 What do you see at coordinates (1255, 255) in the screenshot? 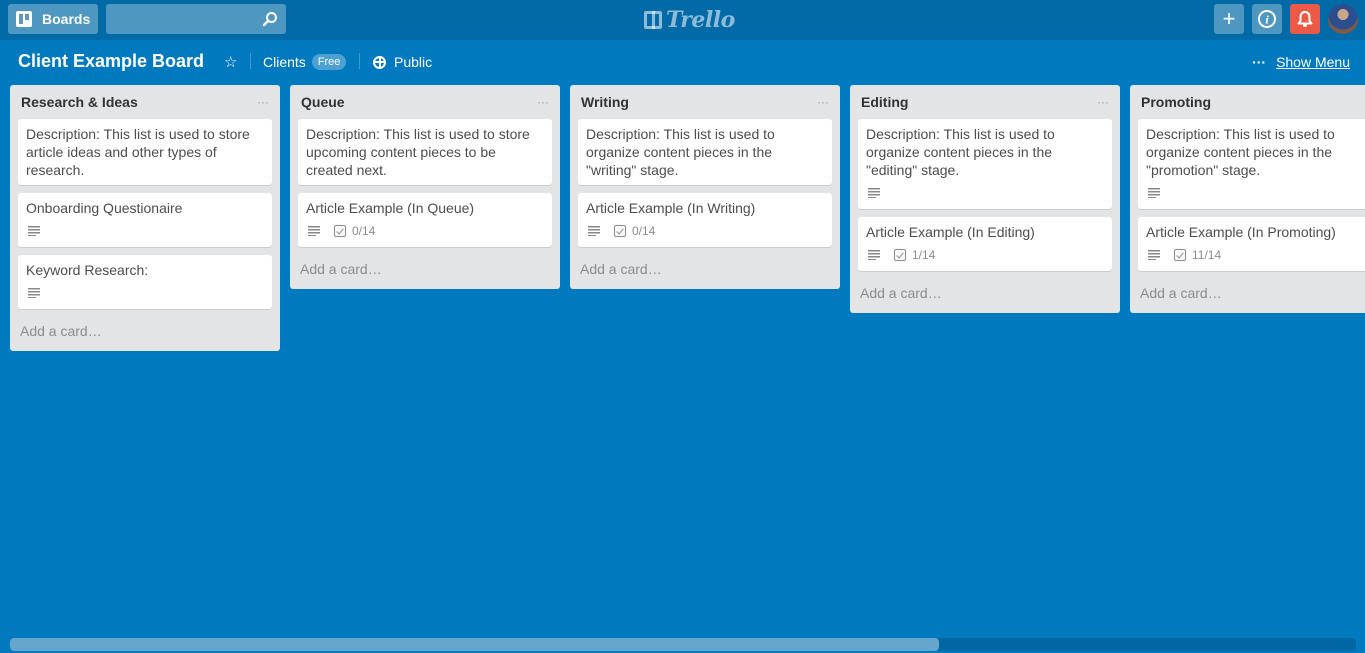
I see `card-badges: 11/14` at bounding box center [1255, 255].